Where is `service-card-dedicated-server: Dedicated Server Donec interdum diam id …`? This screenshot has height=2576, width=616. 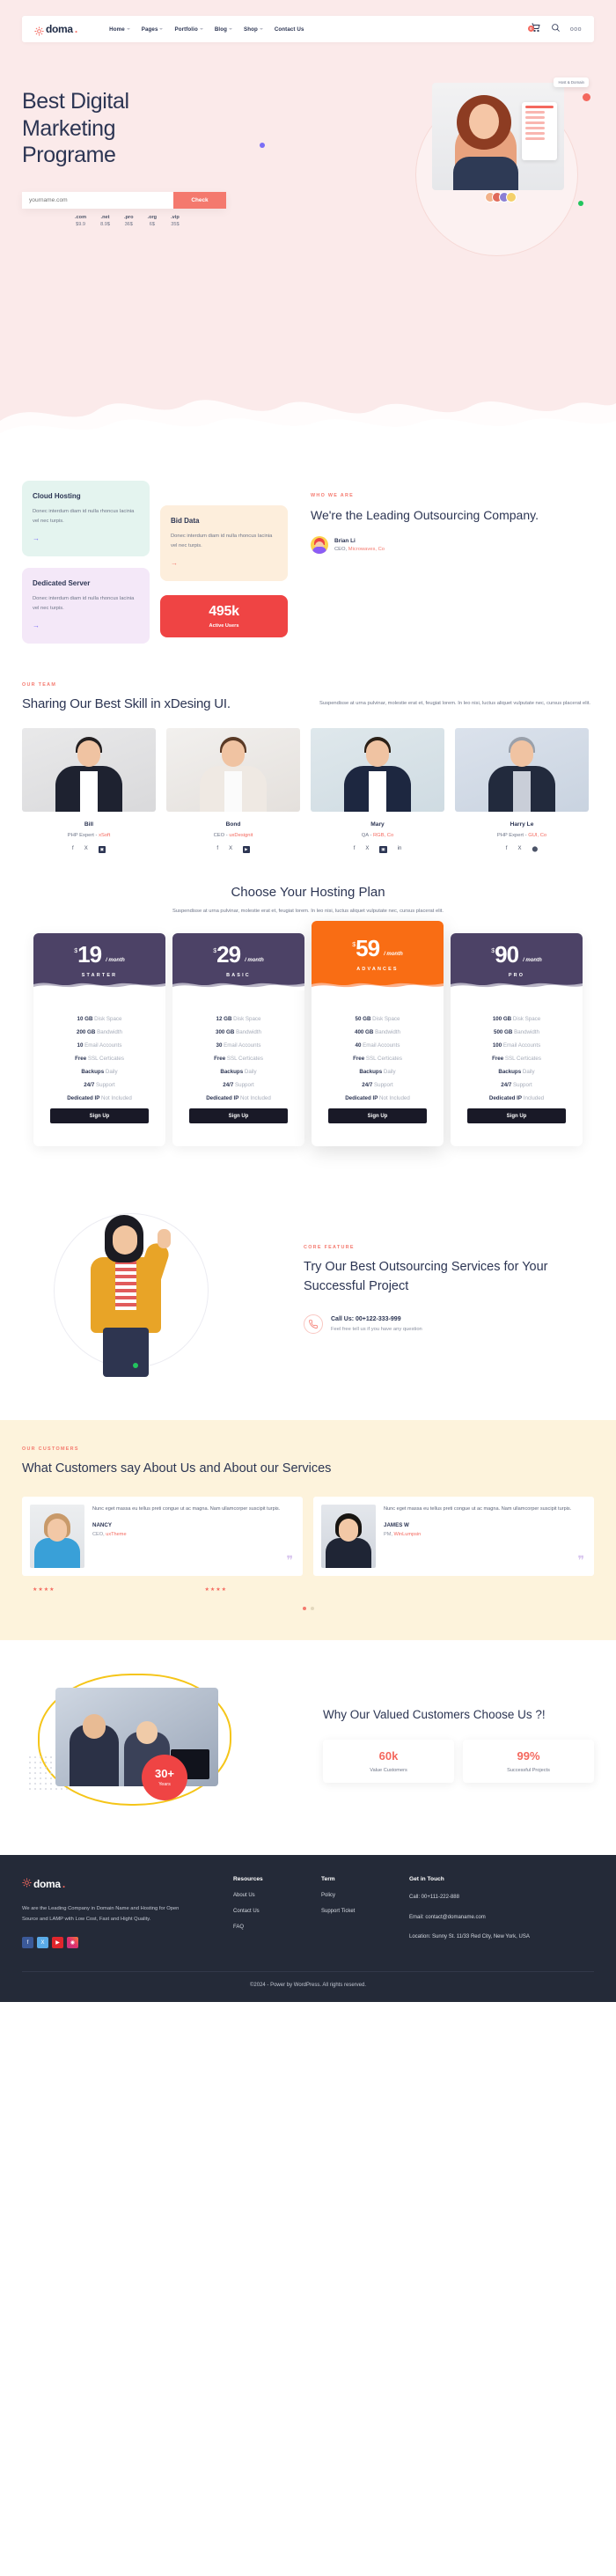
service-card-dedicated-server: Dedicated Server Donec interdum diam id … is located at coordinates (86, 606).